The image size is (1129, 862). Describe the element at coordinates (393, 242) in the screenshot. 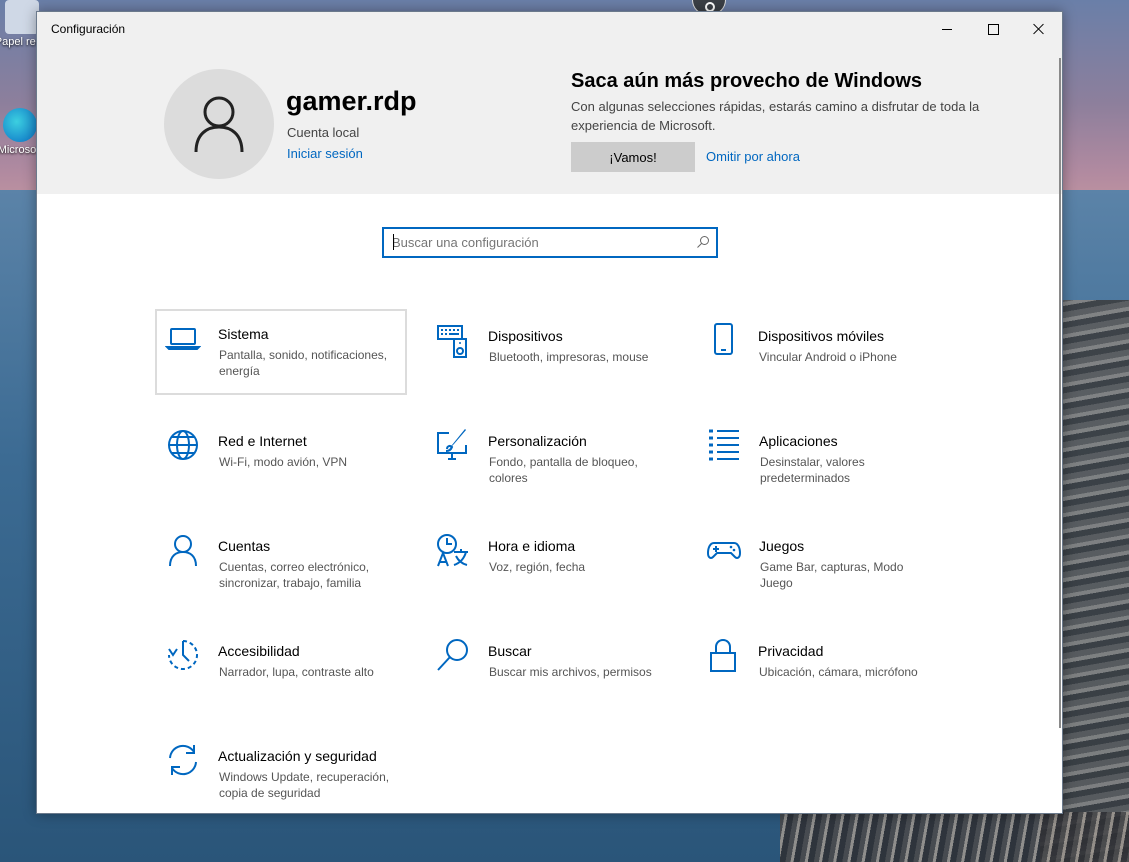

I see `text-caret` at that location.